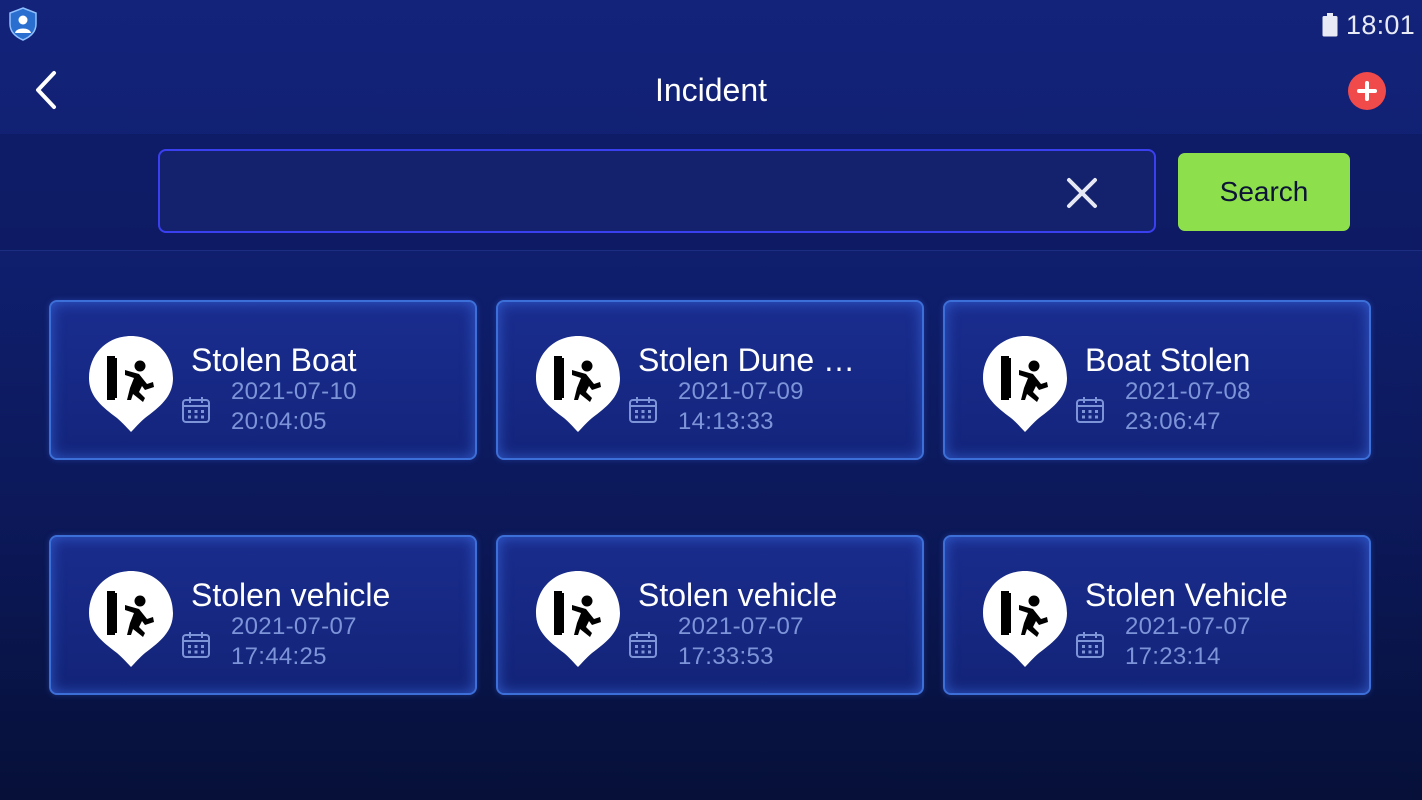  What do you see at coordinates (1367, 91) in the screenshot?
I see `add-incident-button` at bounding box center [1367, 91].